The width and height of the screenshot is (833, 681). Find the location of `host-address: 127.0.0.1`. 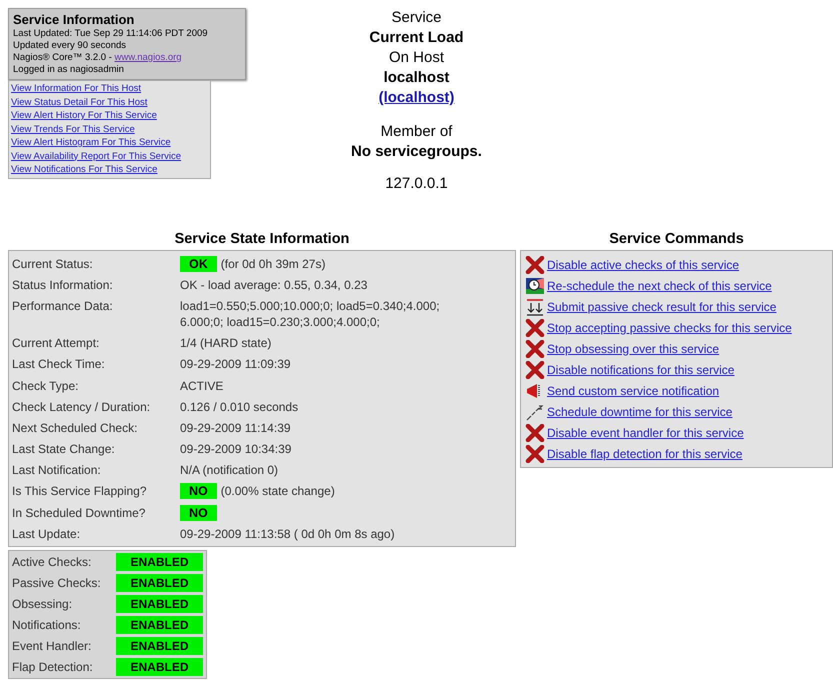

host-address: 127.0.0.1 is located at coordinates (416, 184).